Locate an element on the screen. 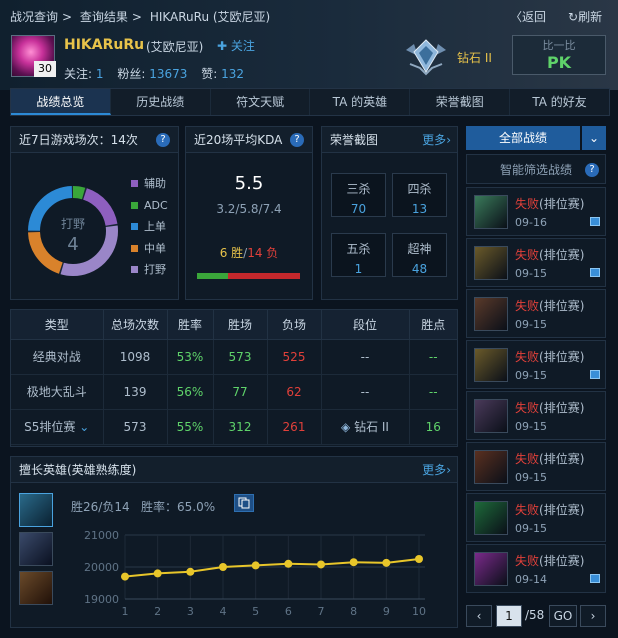 The image size is (618, 638). more-label: 更多 is located at coordinates (434, 470).